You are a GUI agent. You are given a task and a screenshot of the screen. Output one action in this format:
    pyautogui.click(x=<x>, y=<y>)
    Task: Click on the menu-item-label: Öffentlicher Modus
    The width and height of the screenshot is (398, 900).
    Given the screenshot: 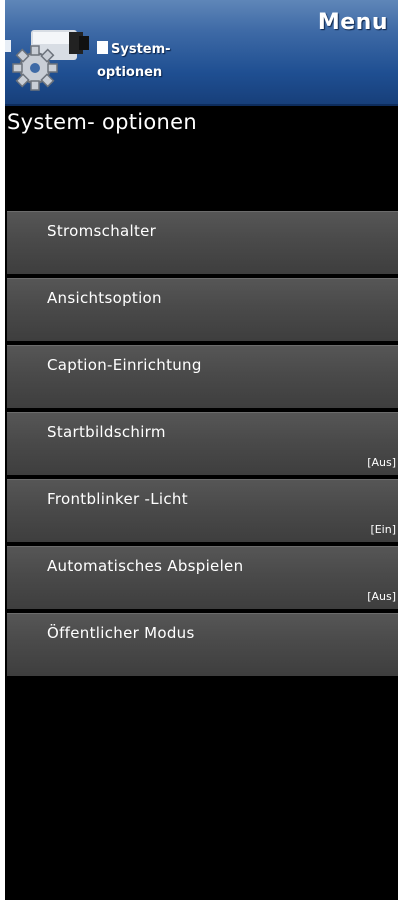 What is the action you would take?
    pyautogui.click(x=121, y=633)
    